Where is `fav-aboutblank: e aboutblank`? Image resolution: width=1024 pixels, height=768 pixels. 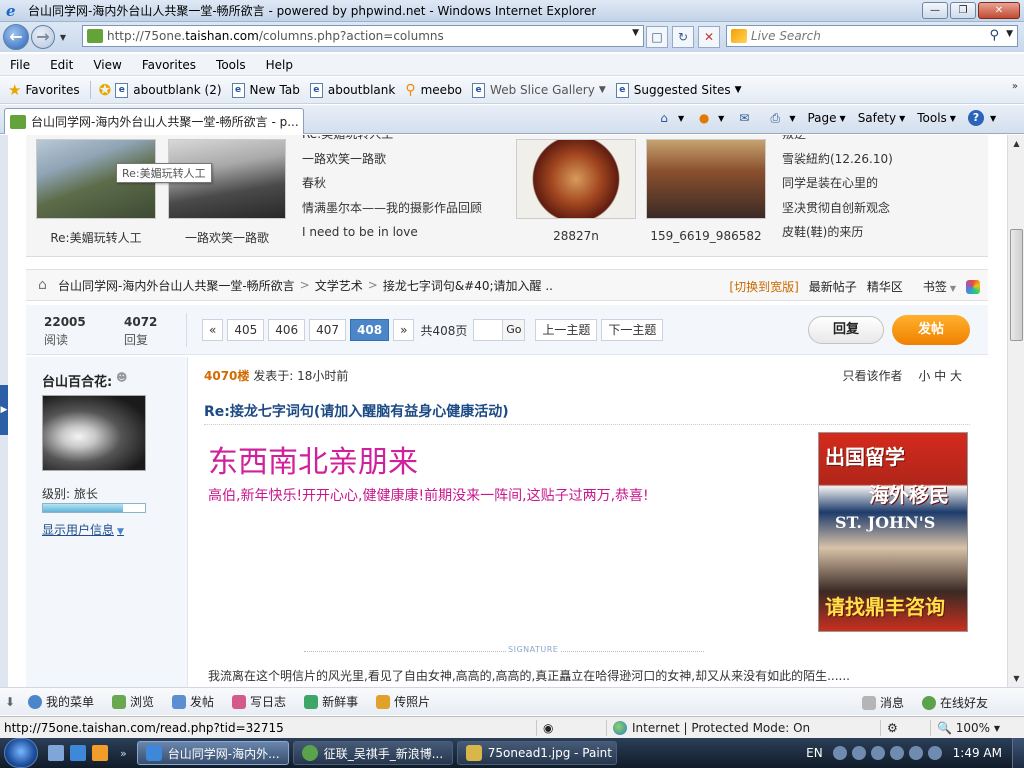 fav-aboutblank: e aboutblank is located at coordinates (352, 90).